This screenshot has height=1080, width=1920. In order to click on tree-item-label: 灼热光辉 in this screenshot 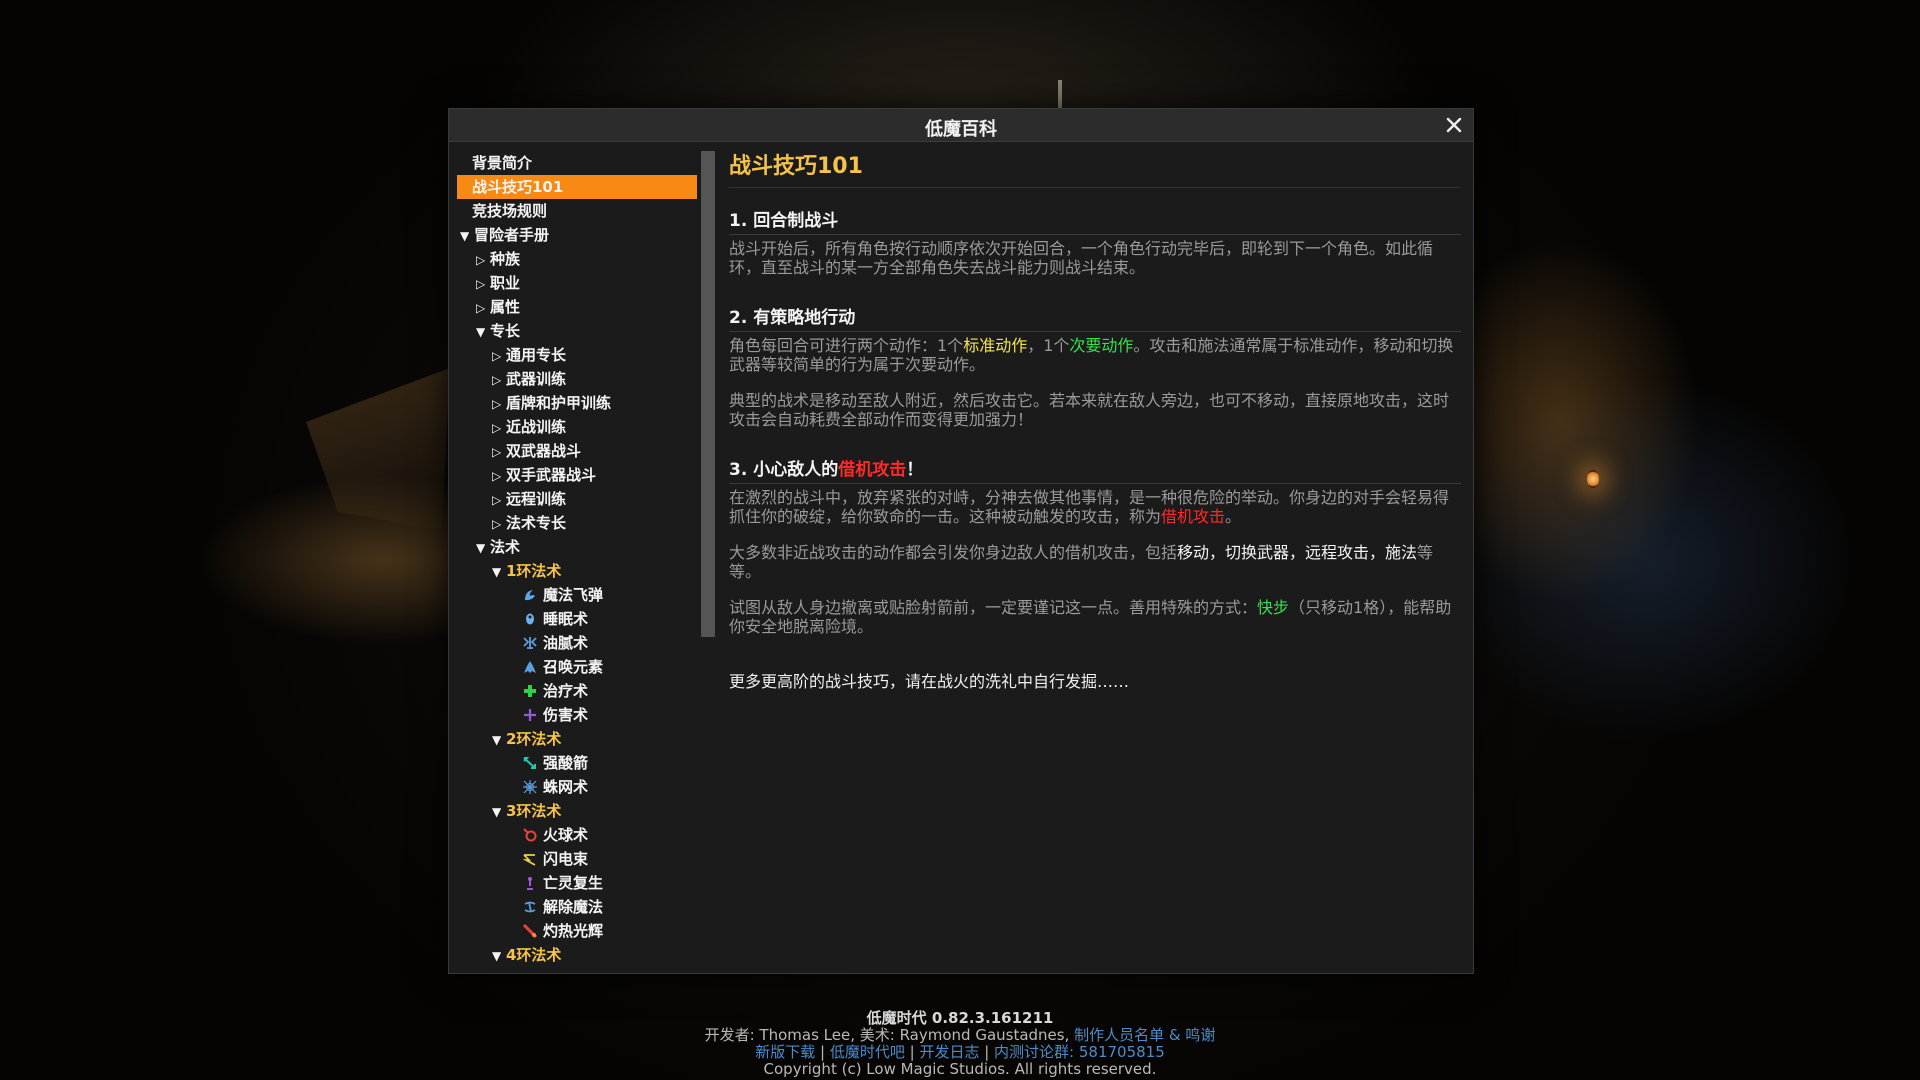, I will do `click(573, 931)`.